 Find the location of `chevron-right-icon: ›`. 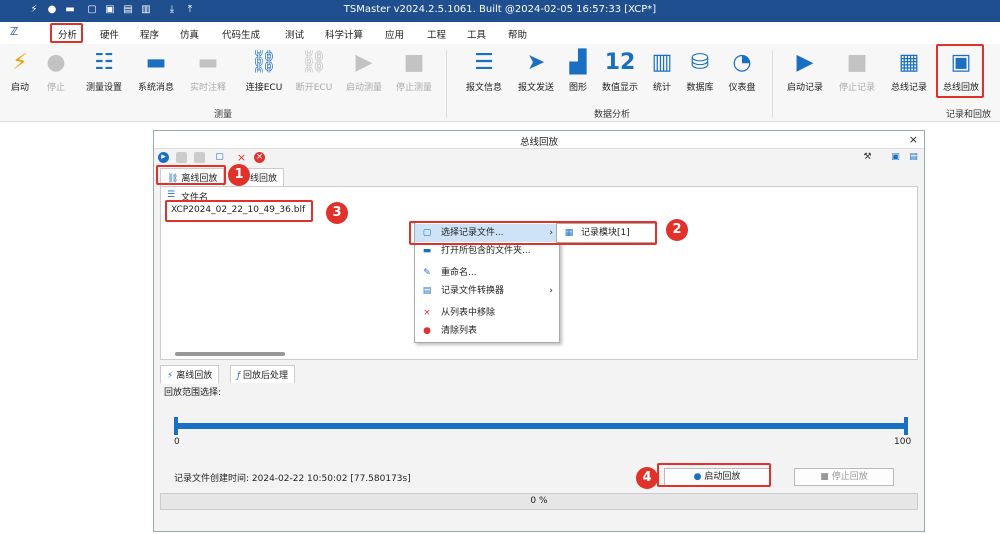

chevron-right-icon: › is located at coordinates (551, 291).